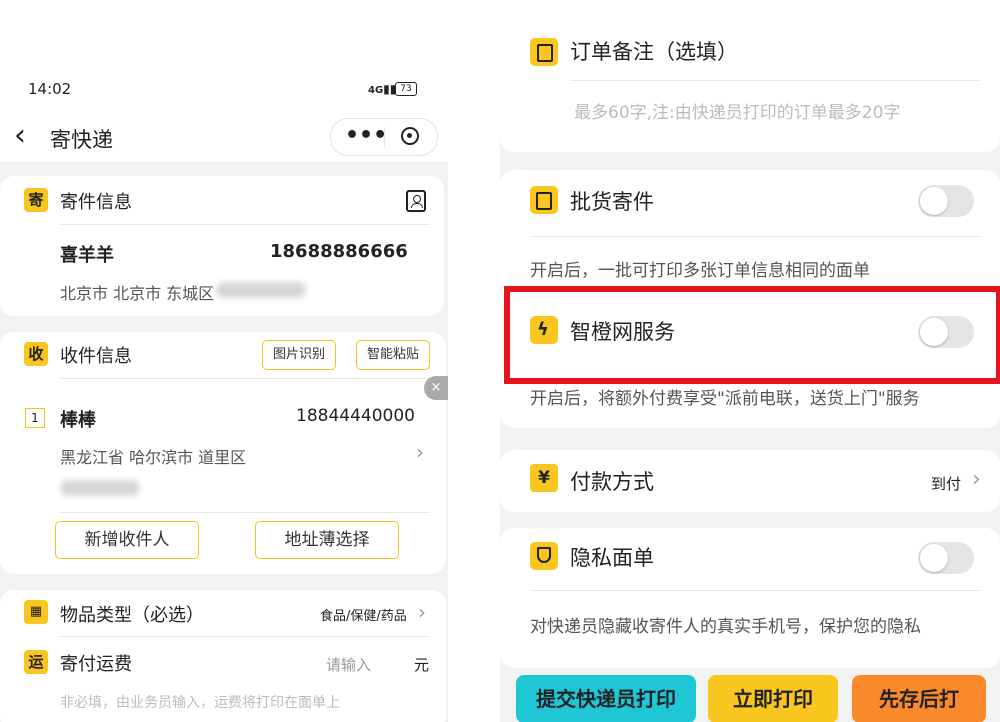  Describe the element at coordinates (100, 488) in the screenshot. I see `receiver-address-blurred` at that location.